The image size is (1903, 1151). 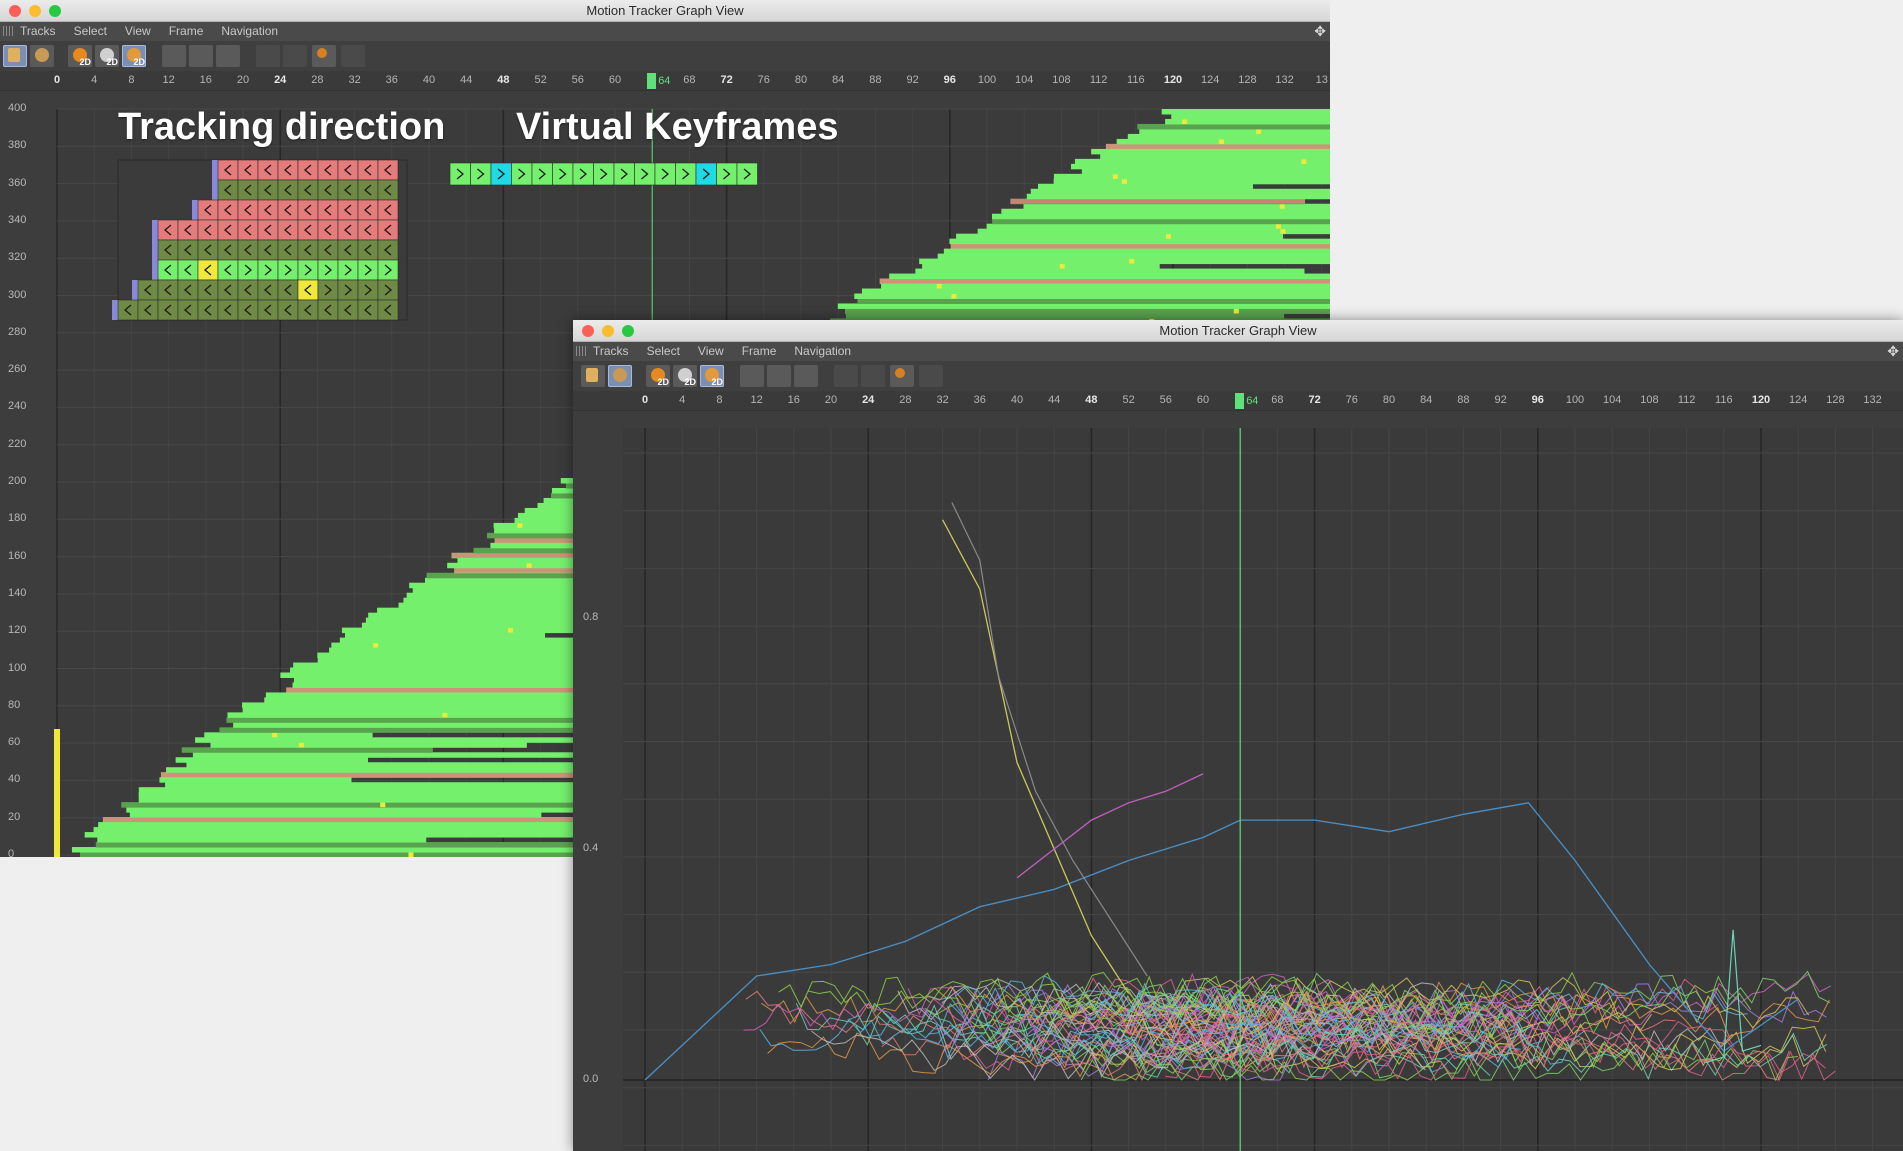 What do you see at coordinates (282, 127) in the screenshot?
I see `label-tracking-direction: Tracking direction` at bounding box center [282, 127].